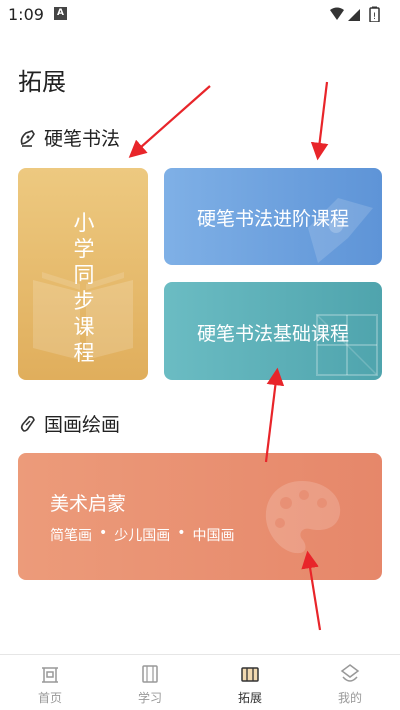 The width and height of the screenshot is (400, 710). What do you see at coordinates (250, 674) in the screenshot?
I see `expand-icon` at bounding box center [250, 674].